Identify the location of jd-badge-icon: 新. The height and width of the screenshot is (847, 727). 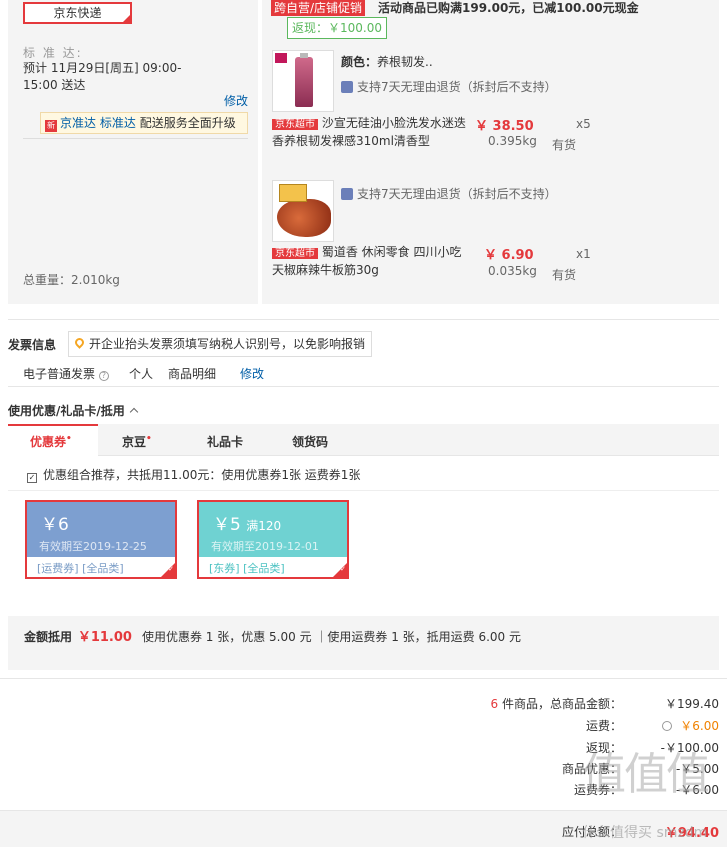
(51, 126).